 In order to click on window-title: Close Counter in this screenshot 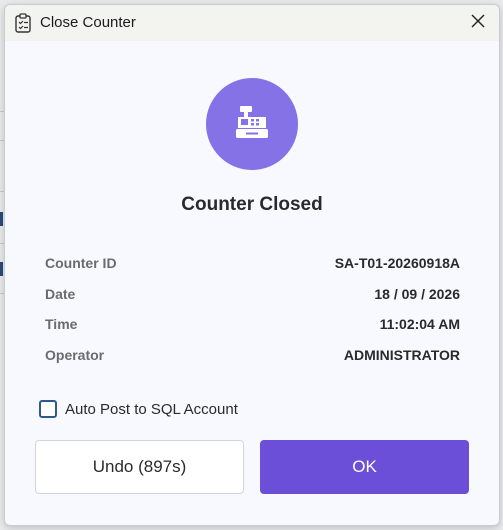, I will do `click(88, 22)`.